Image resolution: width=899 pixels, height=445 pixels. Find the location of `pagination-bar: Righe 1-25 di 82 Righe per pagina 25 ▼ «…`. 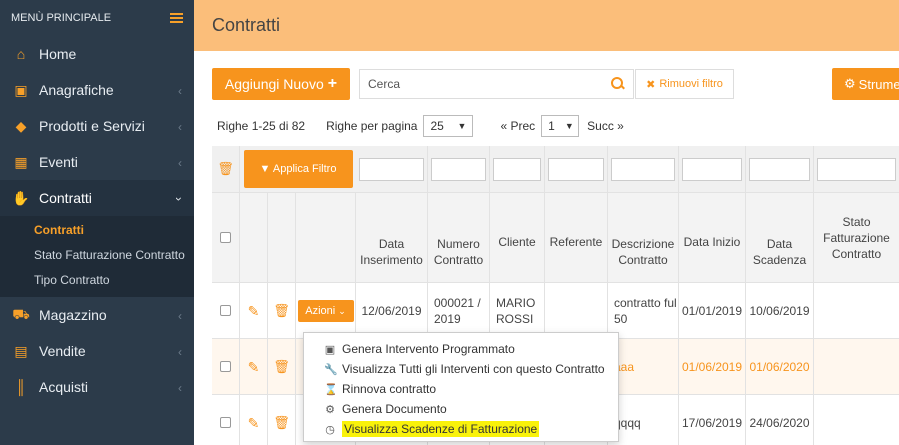

pagination-bar: Righe 1-25 di 82 Righe per pagina 25 ▼ «… is located at coordinates (558, 126).